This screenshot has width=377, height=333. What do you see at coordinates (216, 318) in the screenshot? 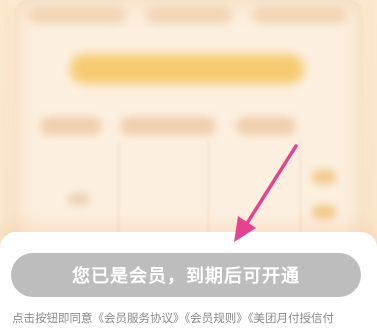
I see `member-rules-link: 《会员规则》` at bounding box center [216, 318].